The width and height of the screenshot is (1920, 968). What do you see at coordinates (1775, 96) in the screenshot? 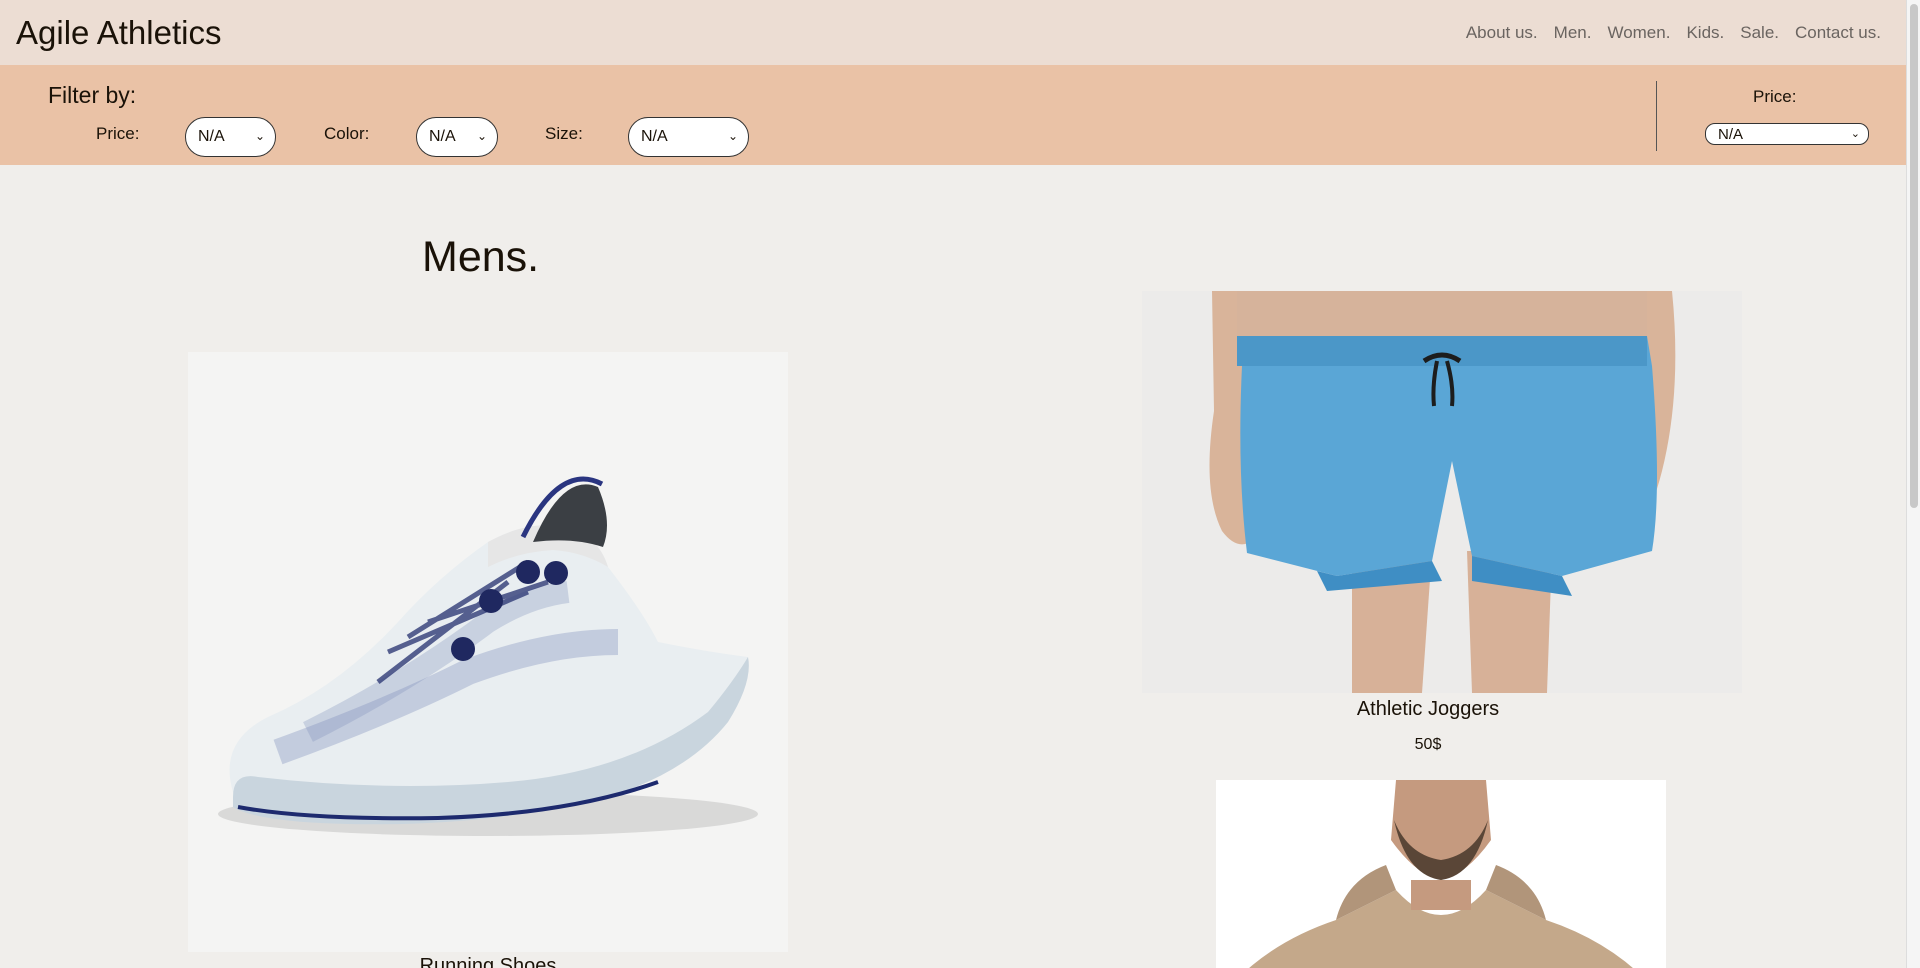
I see `sort-price-label: Price:` at bounding box center [1775, 96].